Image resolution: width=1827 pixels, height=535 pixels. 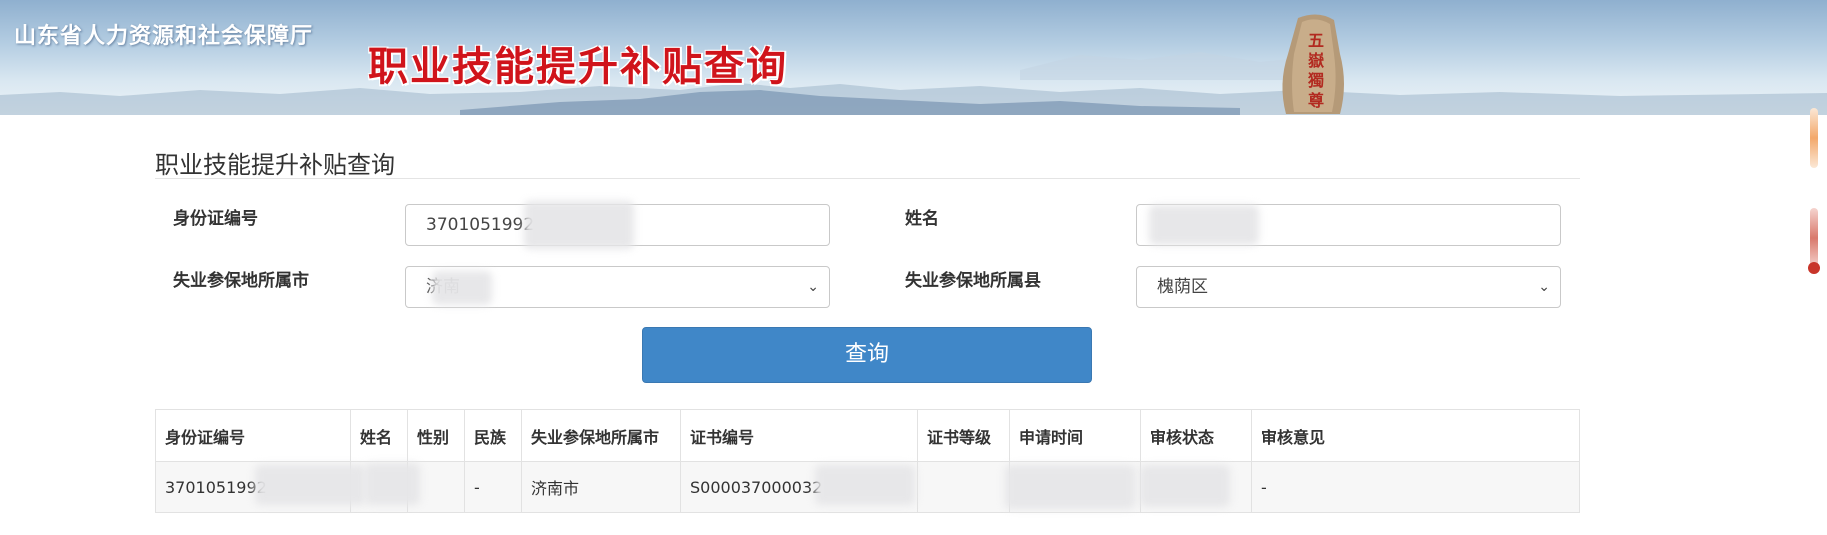 I want to click on cell-cert-level, so click(x=963, y=487).